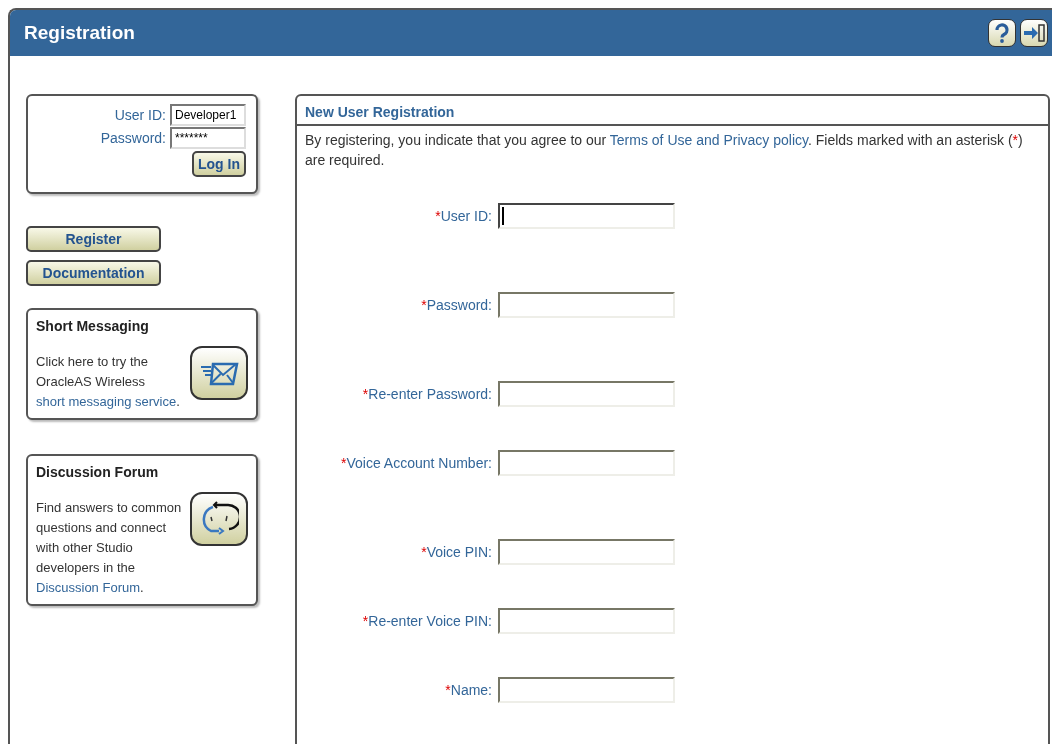 The image size is (1052, 744). I want to click on login-button: Log In, so click(219, 164).